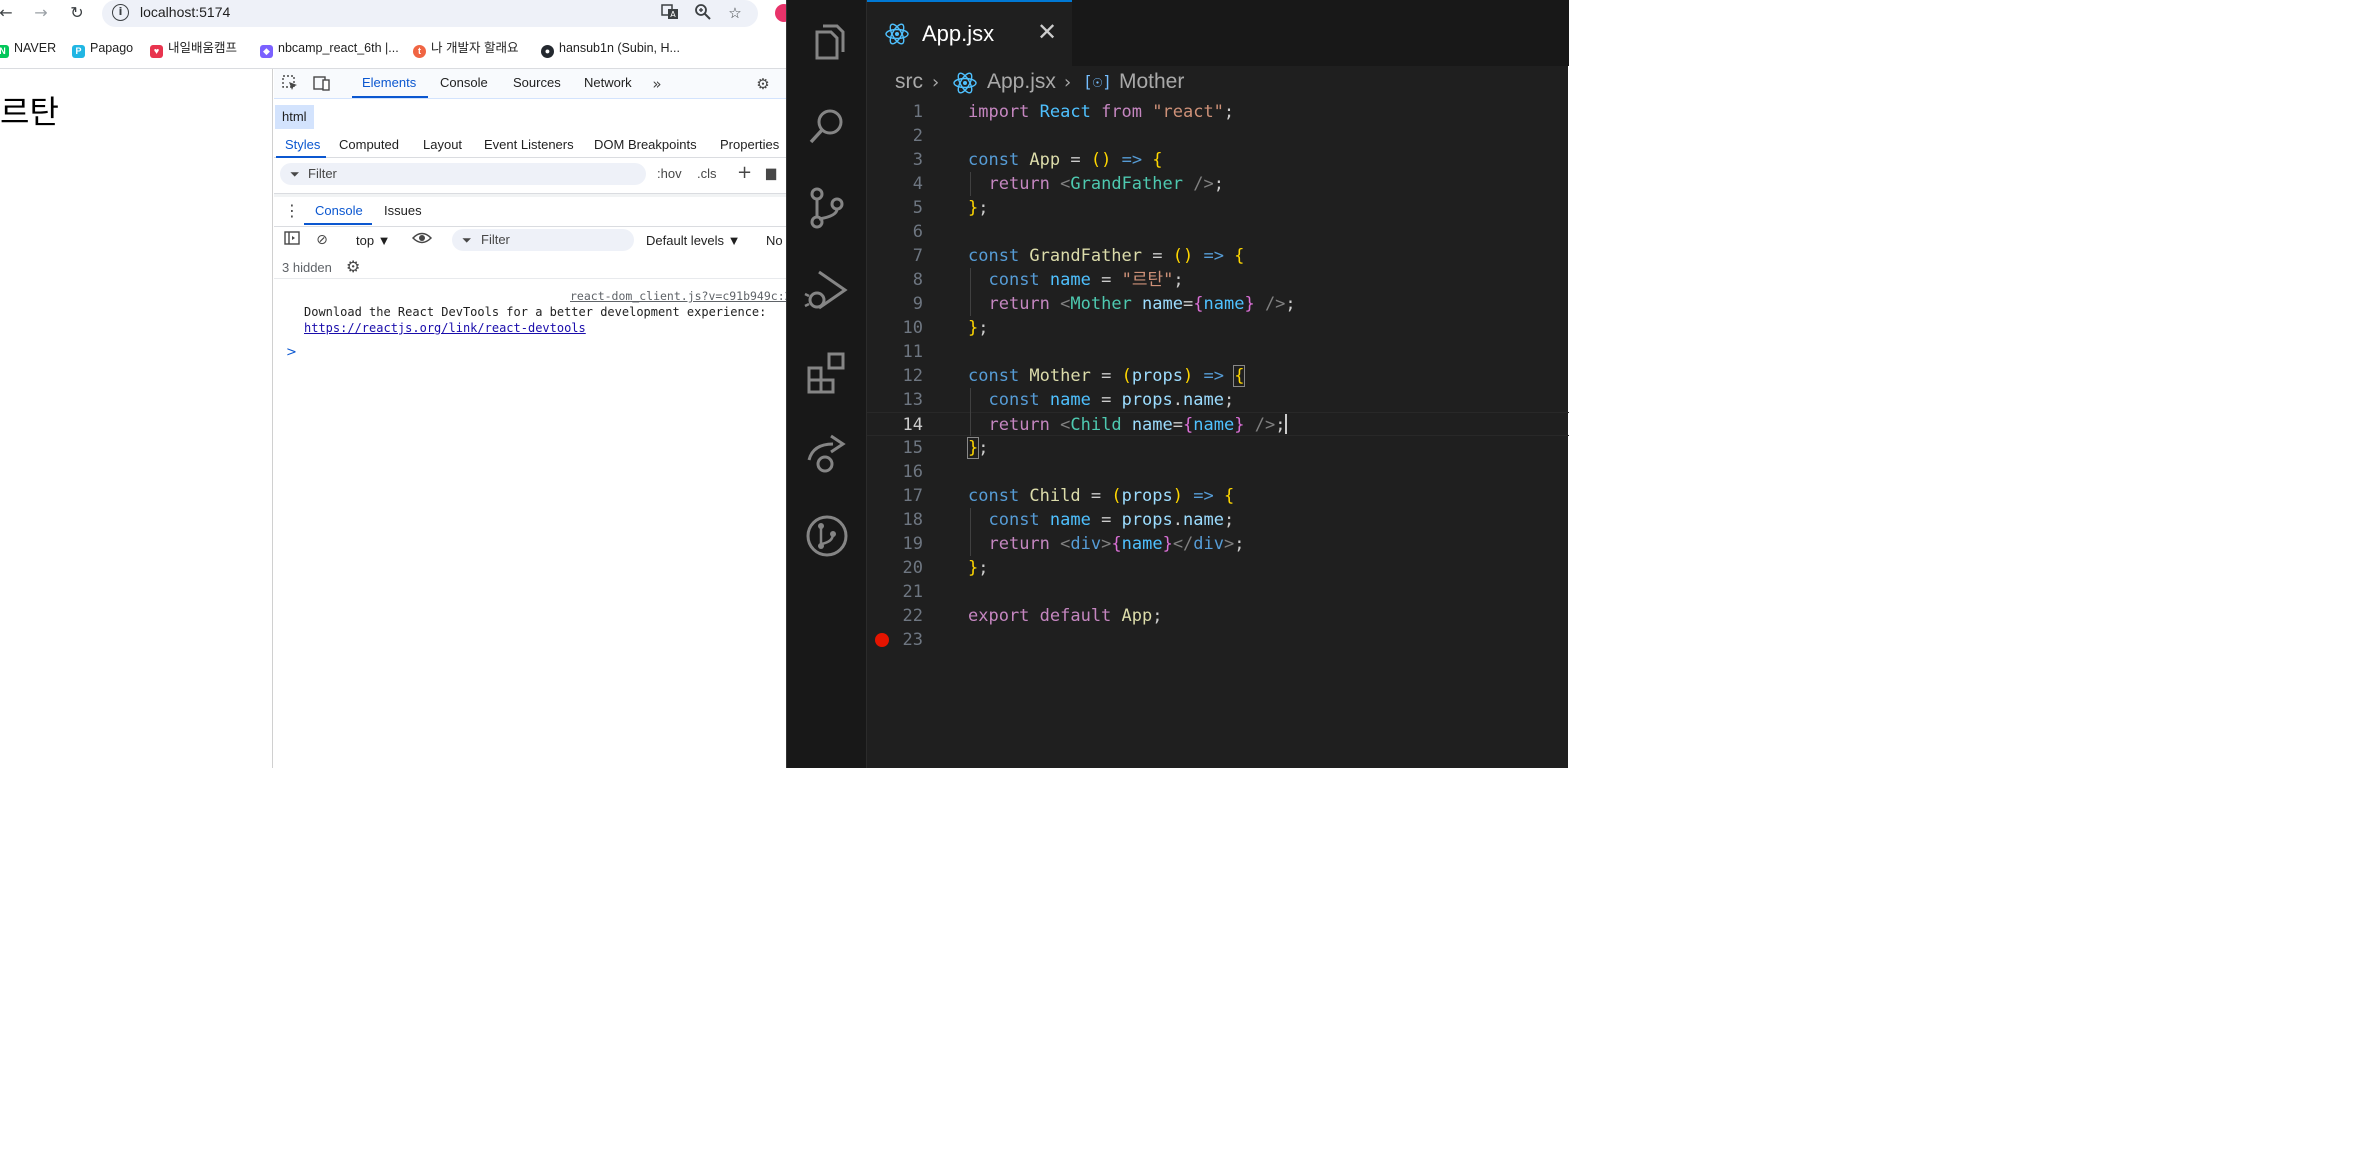 The image size is (2373, 1163). What do you see at coordinates (1021, 82) in the screenshot?
I see `breadcrumb-app-jsx: App.jsx` at bounding box center [1021, 82].